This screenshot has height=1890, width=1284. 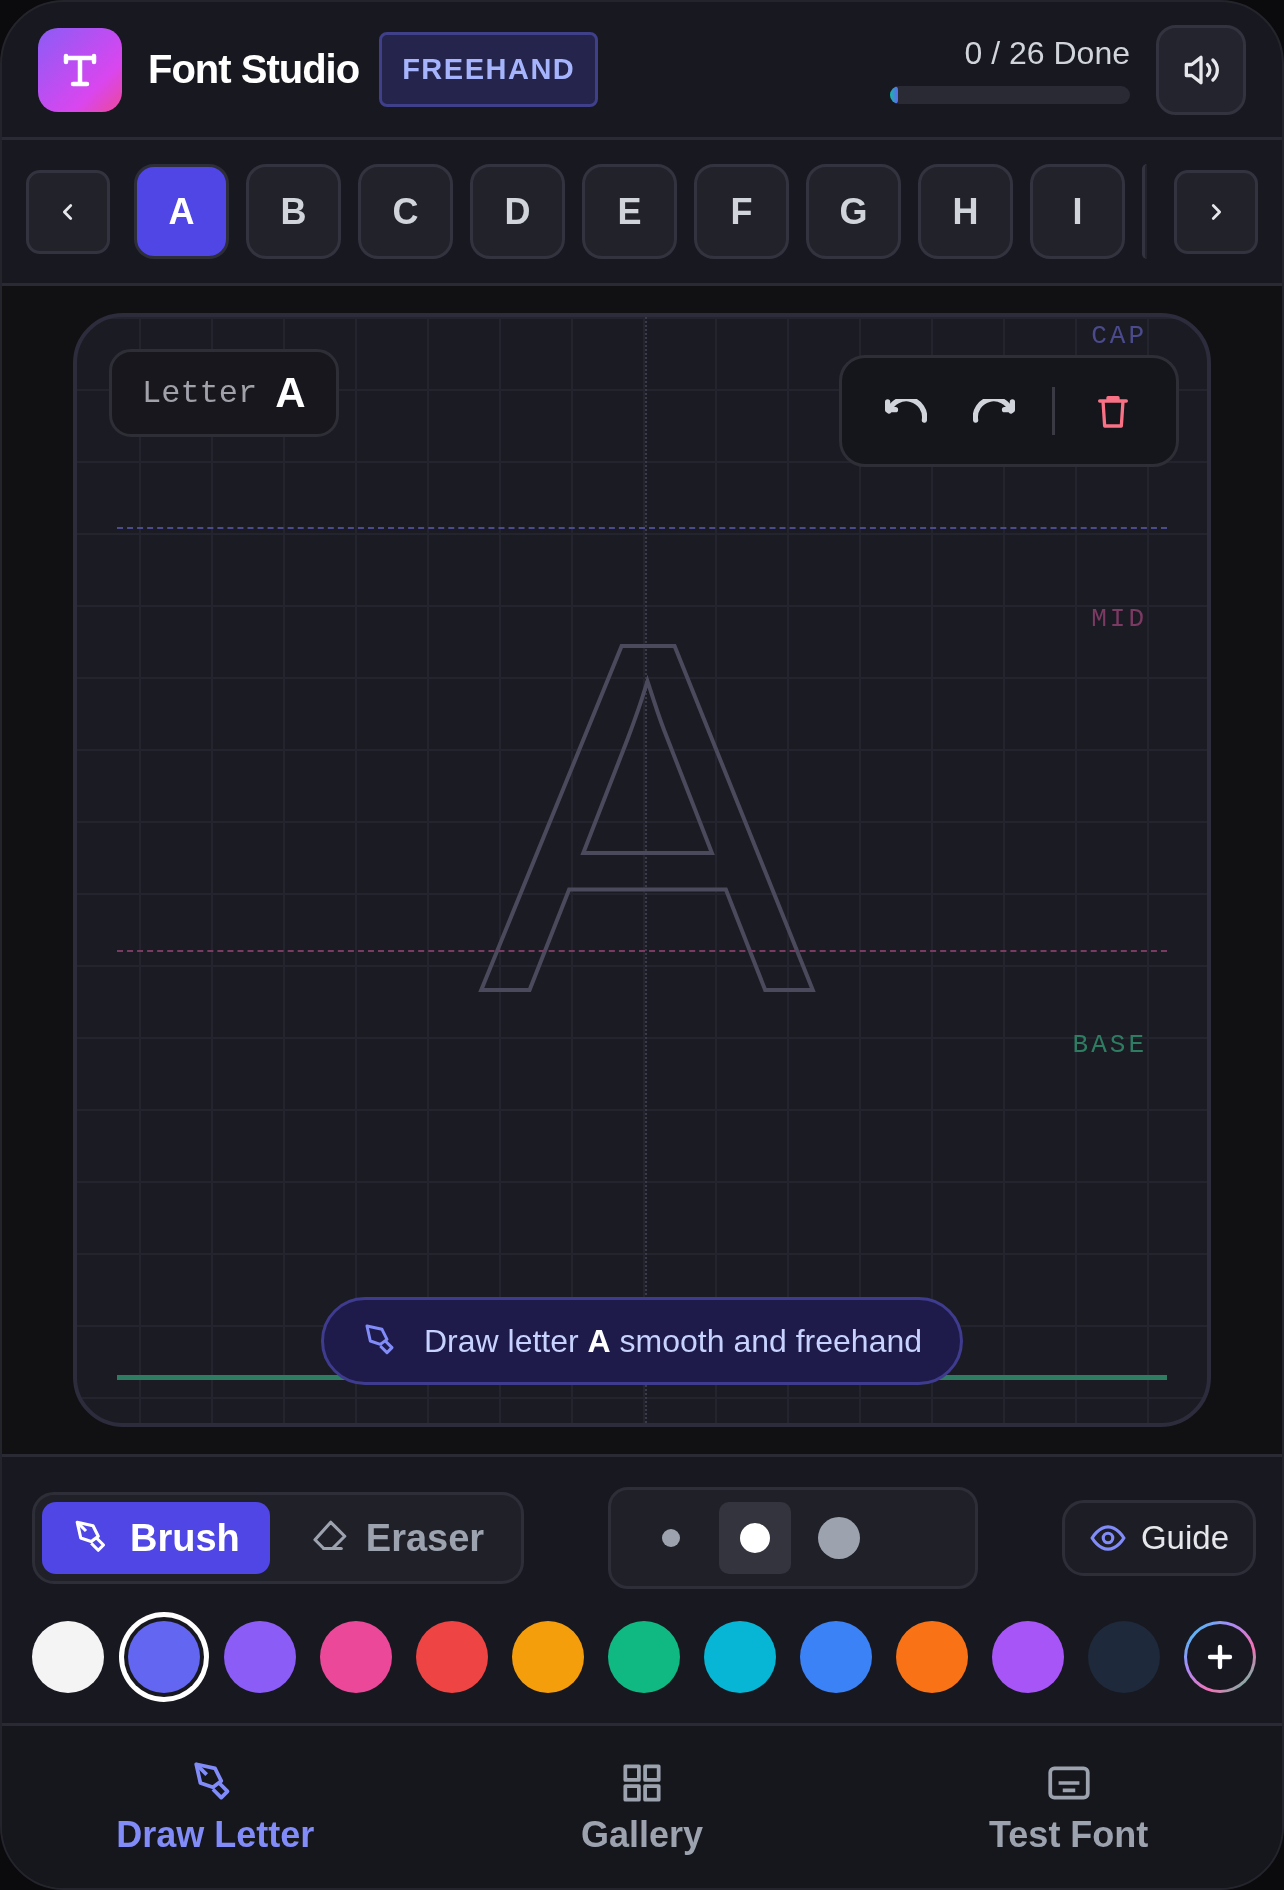 What do you see at coordinates (642, 1807) in the screenshot?
I see `nav-tab: Gallery` at bounding box center [642, 1807].